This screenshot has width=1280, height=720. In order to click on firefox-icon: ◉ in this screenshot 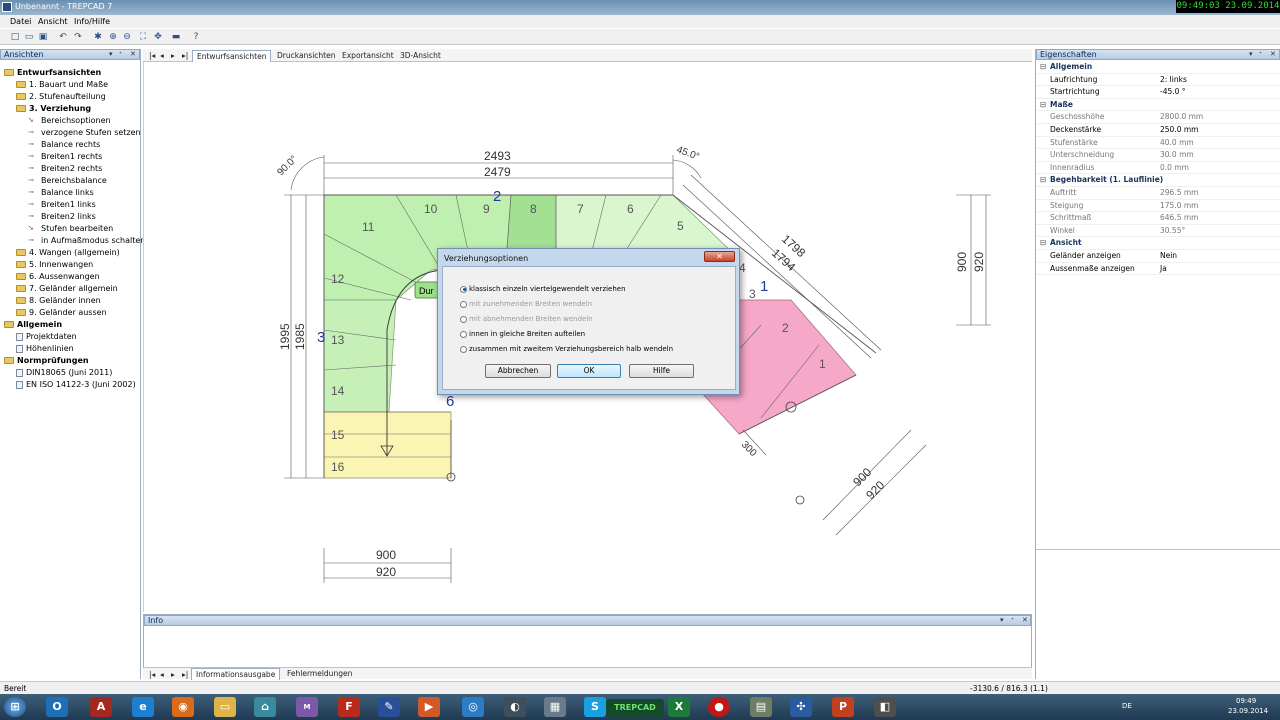, I will do `click(183, 707)`.